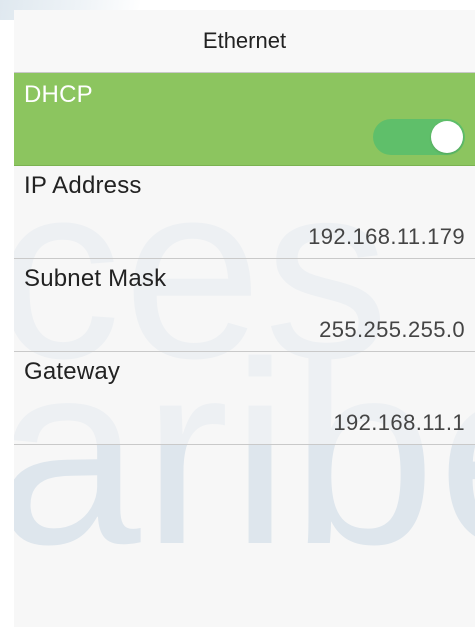 This screenshot has width=475, height=627. Describe the element at coordinates (95, 278) in the screenshot. I see `subnet-mask-label: Subnet Mask` at that location.